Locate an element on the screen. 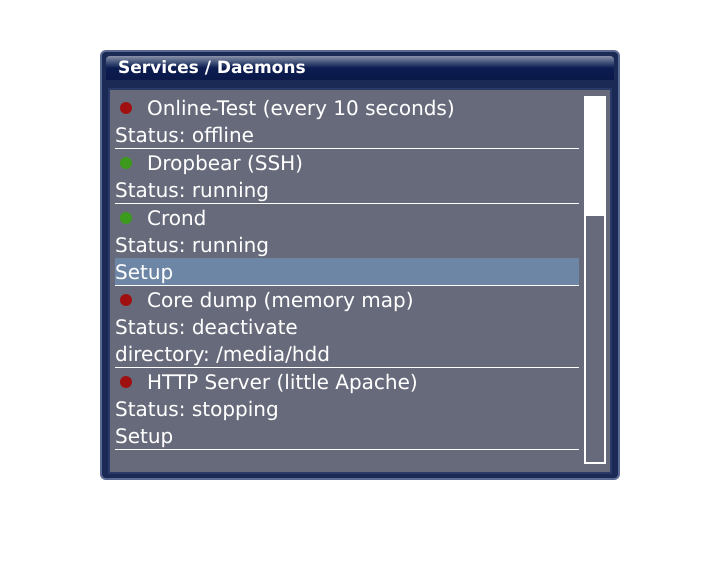  window-title: Services / Daemons is located at coordinates (212, 68).